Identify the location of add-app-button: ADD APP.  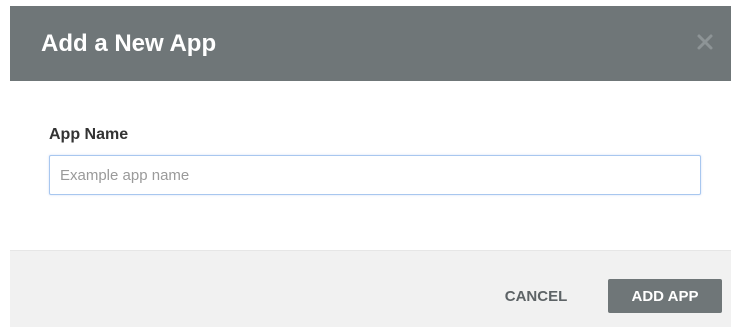
(665, 296).